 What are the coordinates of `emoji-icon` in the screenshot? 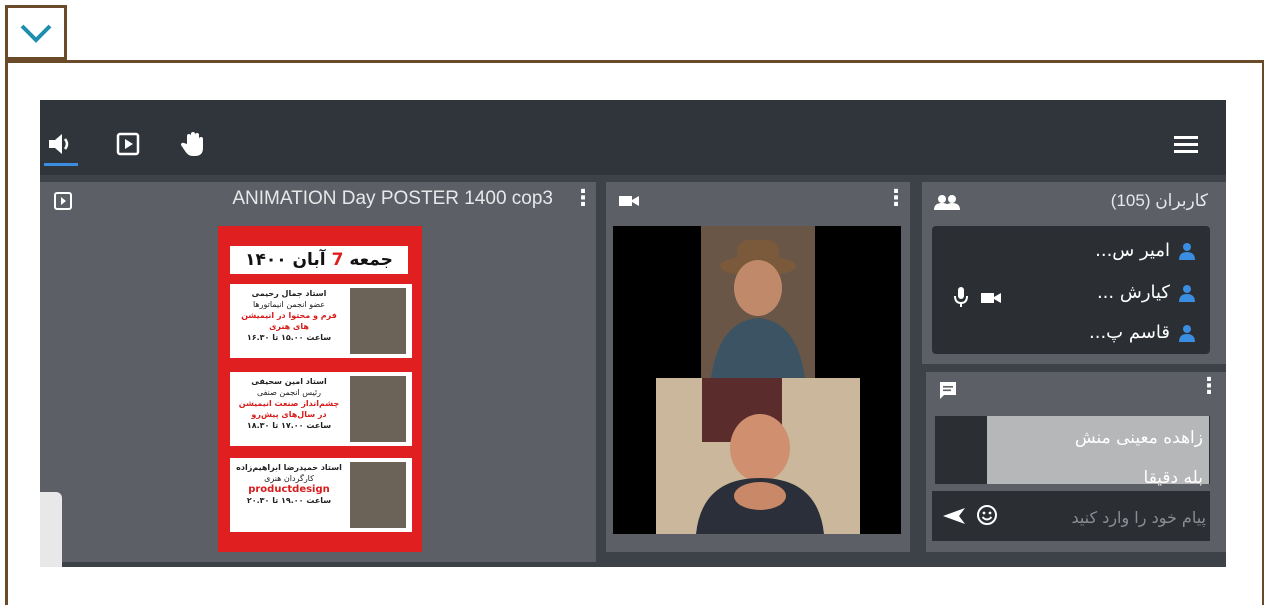 It's located at (987, 517).